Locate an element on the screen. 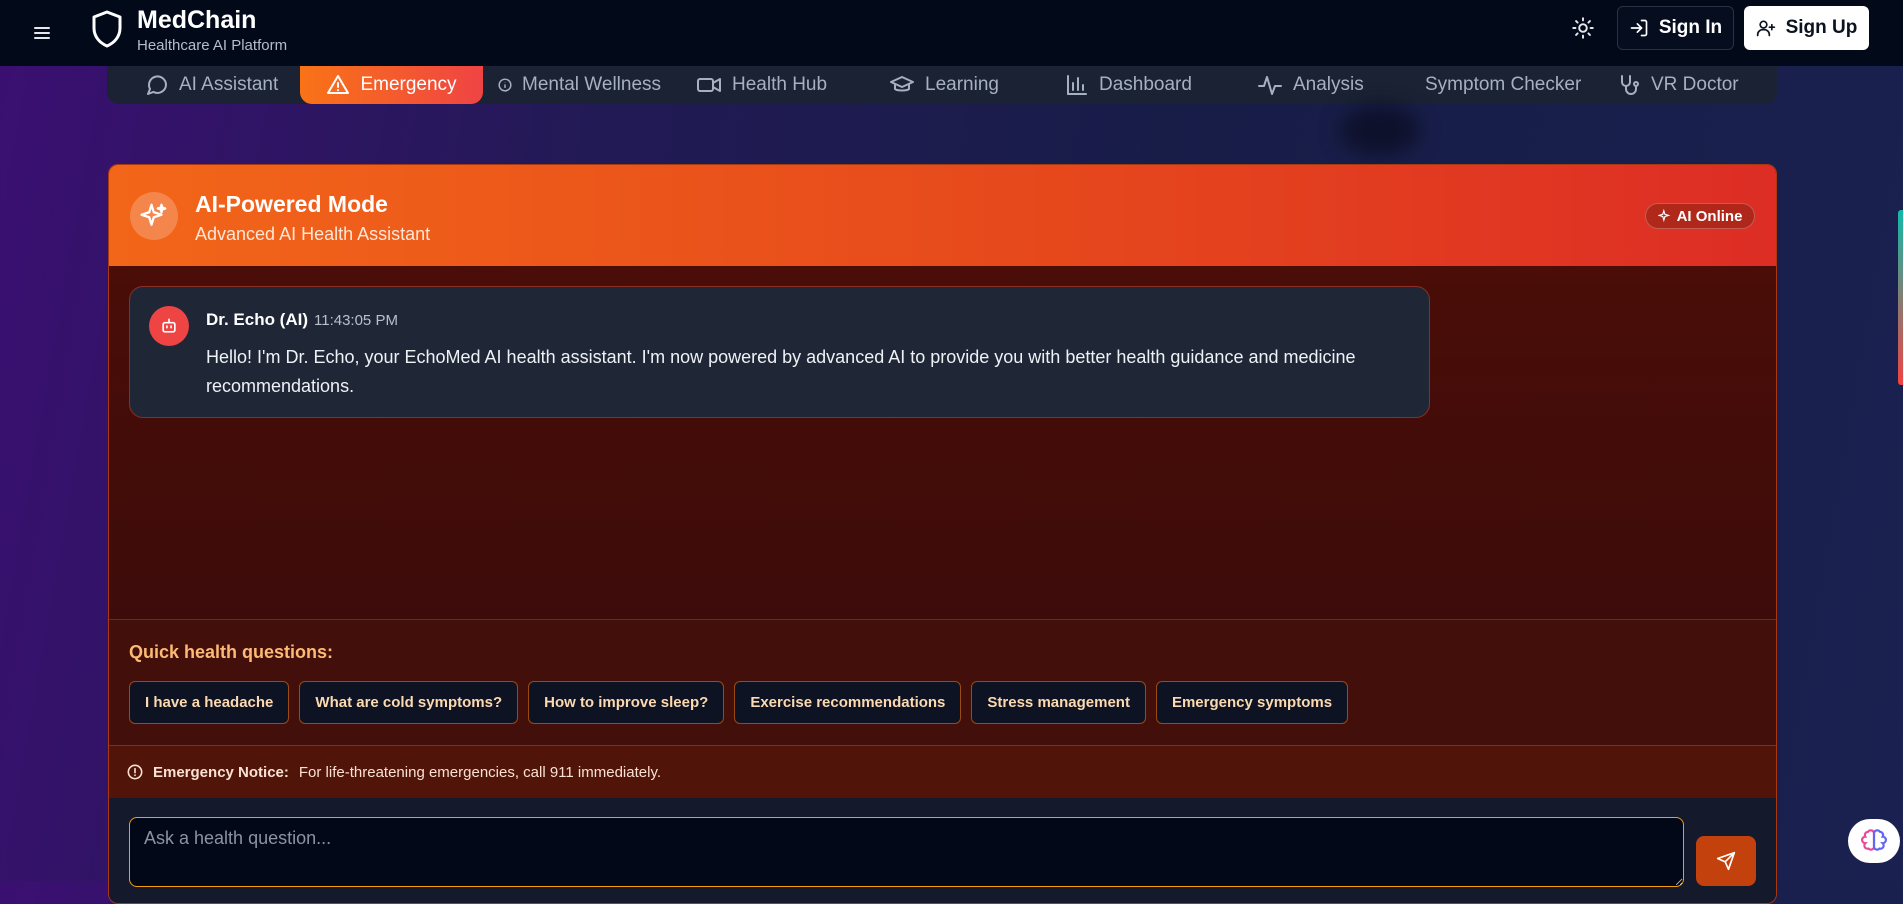 The height and width of the screenshot is (904, 1903). tab-label: Symptom Checker is located at coordinates (1503, 84).